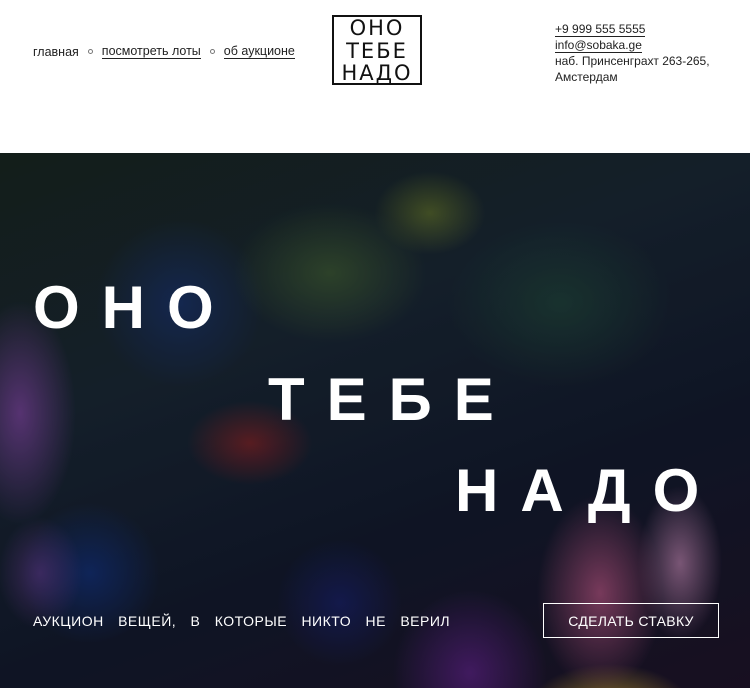 This screenshot has height=688, width=750. I want to click on site-logo: ОНО ТЕБЕ НАДО, so click(377, 50).